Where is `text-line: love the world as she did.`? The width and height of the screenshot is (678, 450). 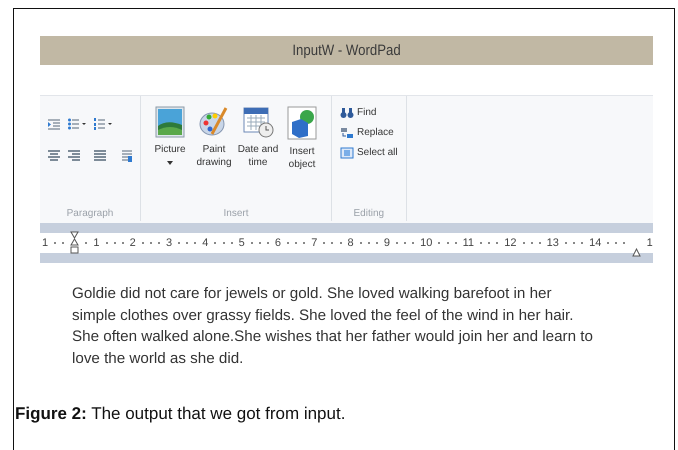
text-line: love the world as she did. is located at coordinates (158, 358).